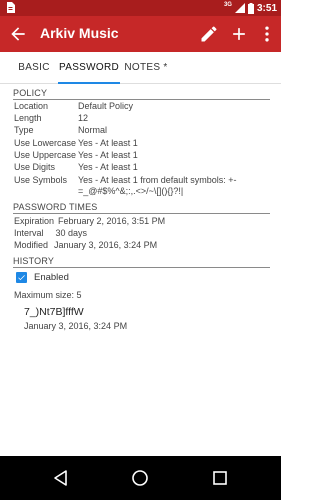 The width and height of the screenshot is (320, 500). I want to click on checkbox-checked-icon, so click(21, 277).